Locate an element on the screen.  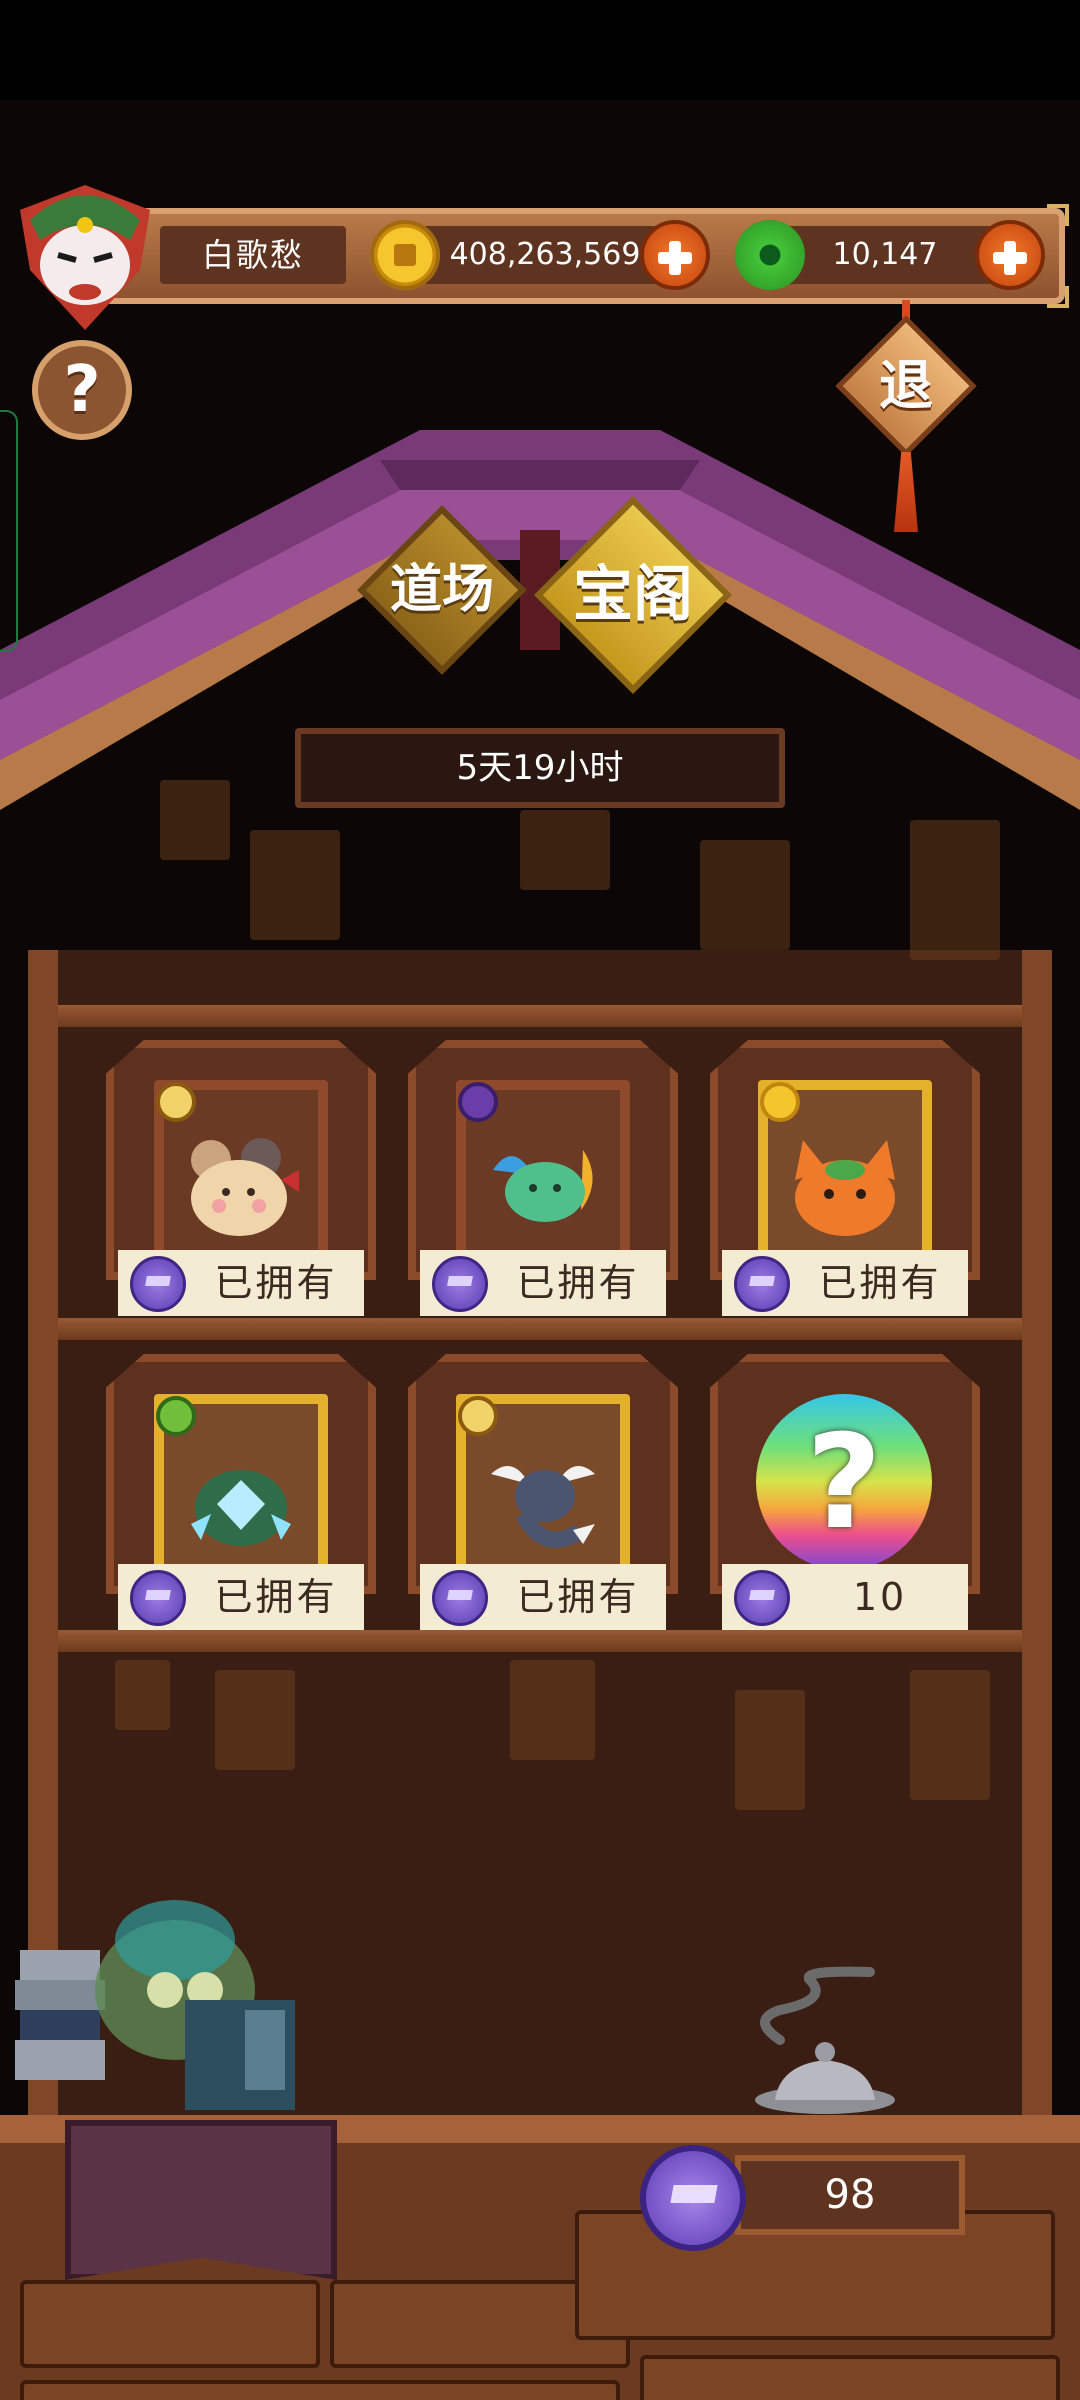
tab-label: 宝阁 is located at coordinates (633, 595).